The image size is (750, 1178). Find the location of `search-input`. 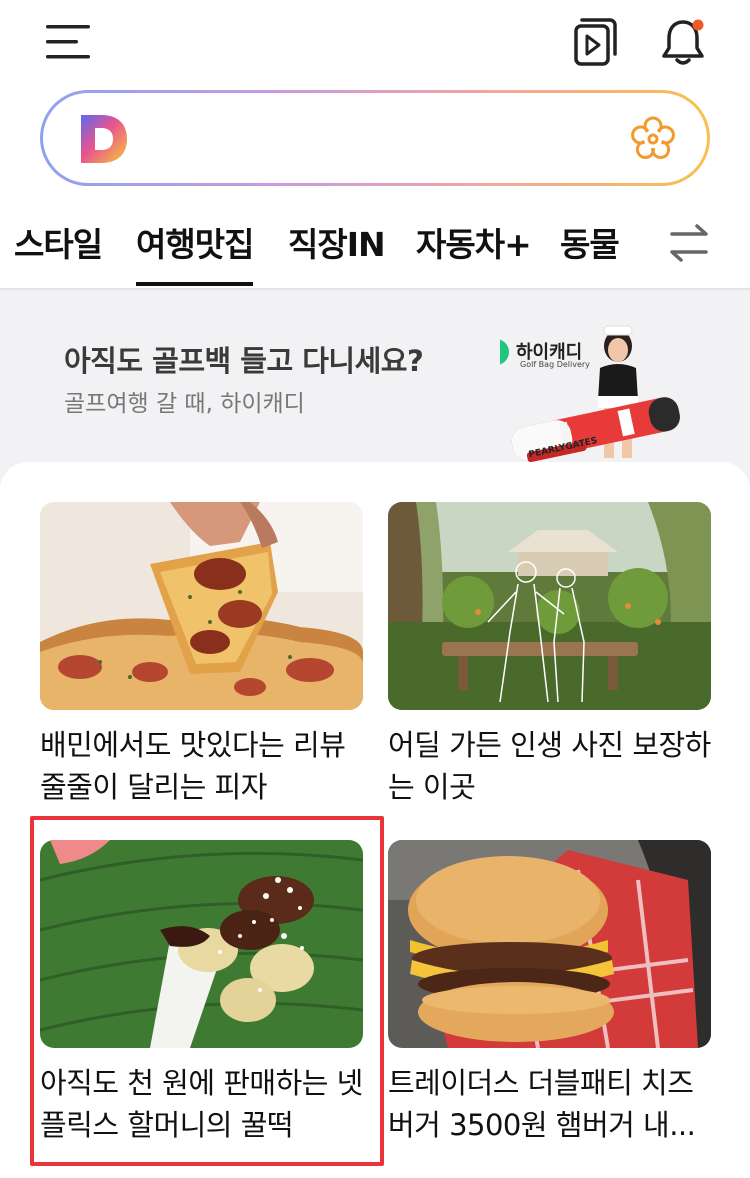

search-input is located at coordinates (373, 139).